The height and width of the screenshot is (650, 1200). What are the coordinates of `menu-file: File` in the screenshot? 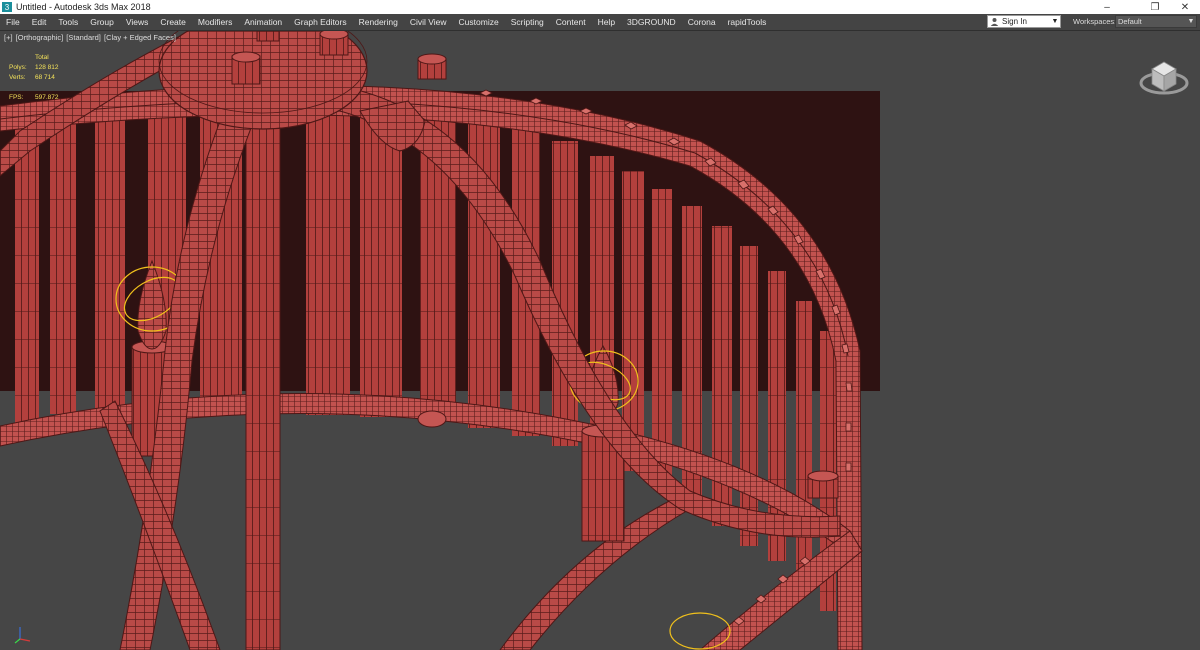 It's located at (13, 22).